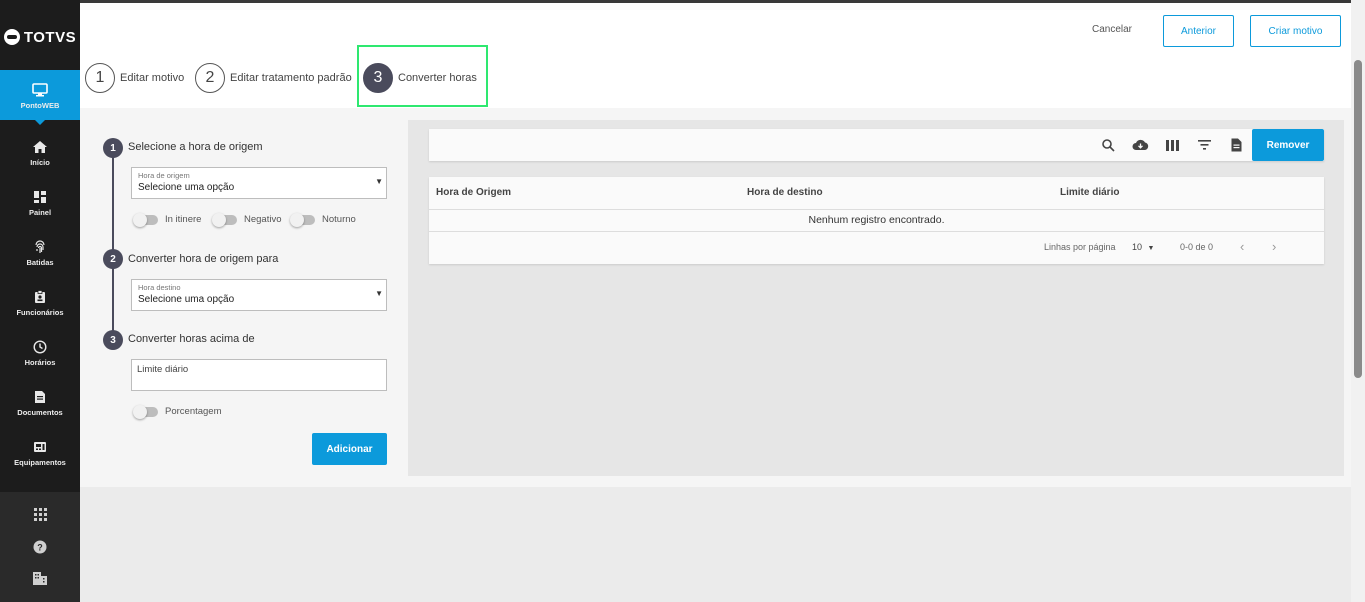 This screenshot has width=1365, height=602. Describe the element at coordinates (1137, 247) in the screenshot. I see `rows-per-page-value: 10` at that location.